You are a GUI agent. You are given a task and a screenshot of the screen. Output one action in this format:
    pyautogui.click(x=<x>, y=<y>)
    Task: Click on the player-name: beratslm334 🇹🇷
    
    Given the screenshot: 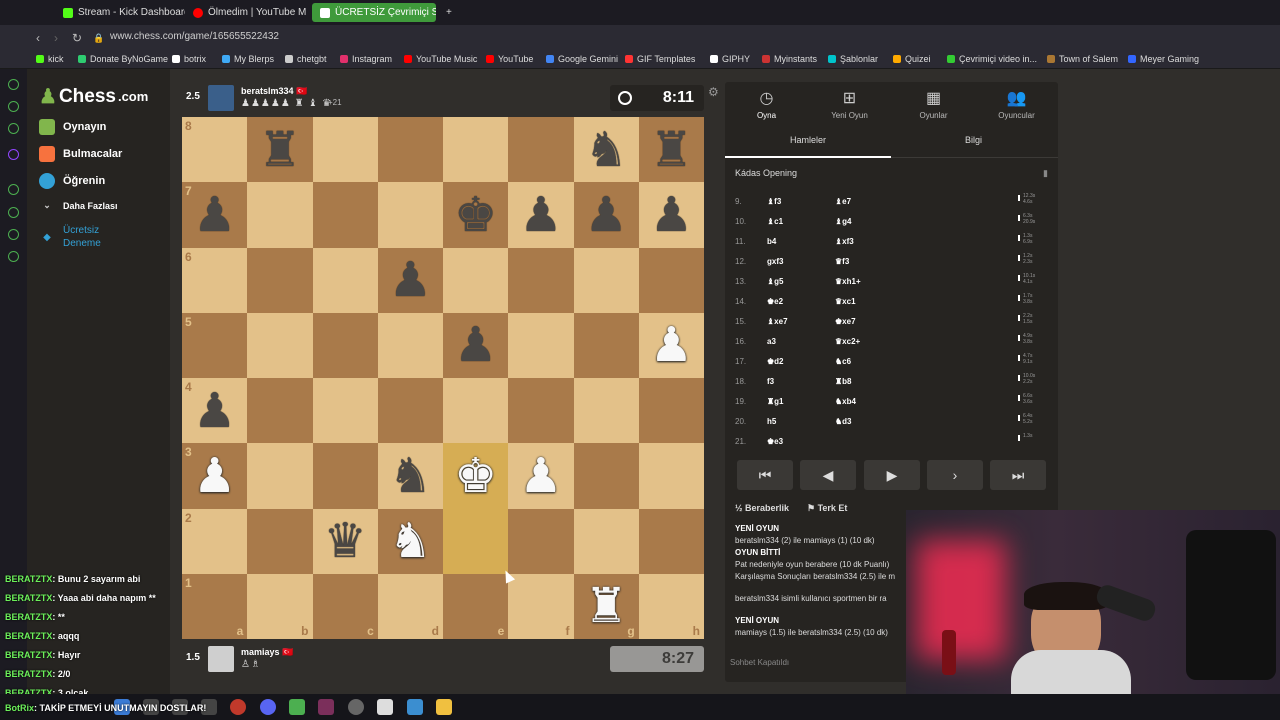 What is the action you would take?
    pyautogui.click(x=274, y=91)
    